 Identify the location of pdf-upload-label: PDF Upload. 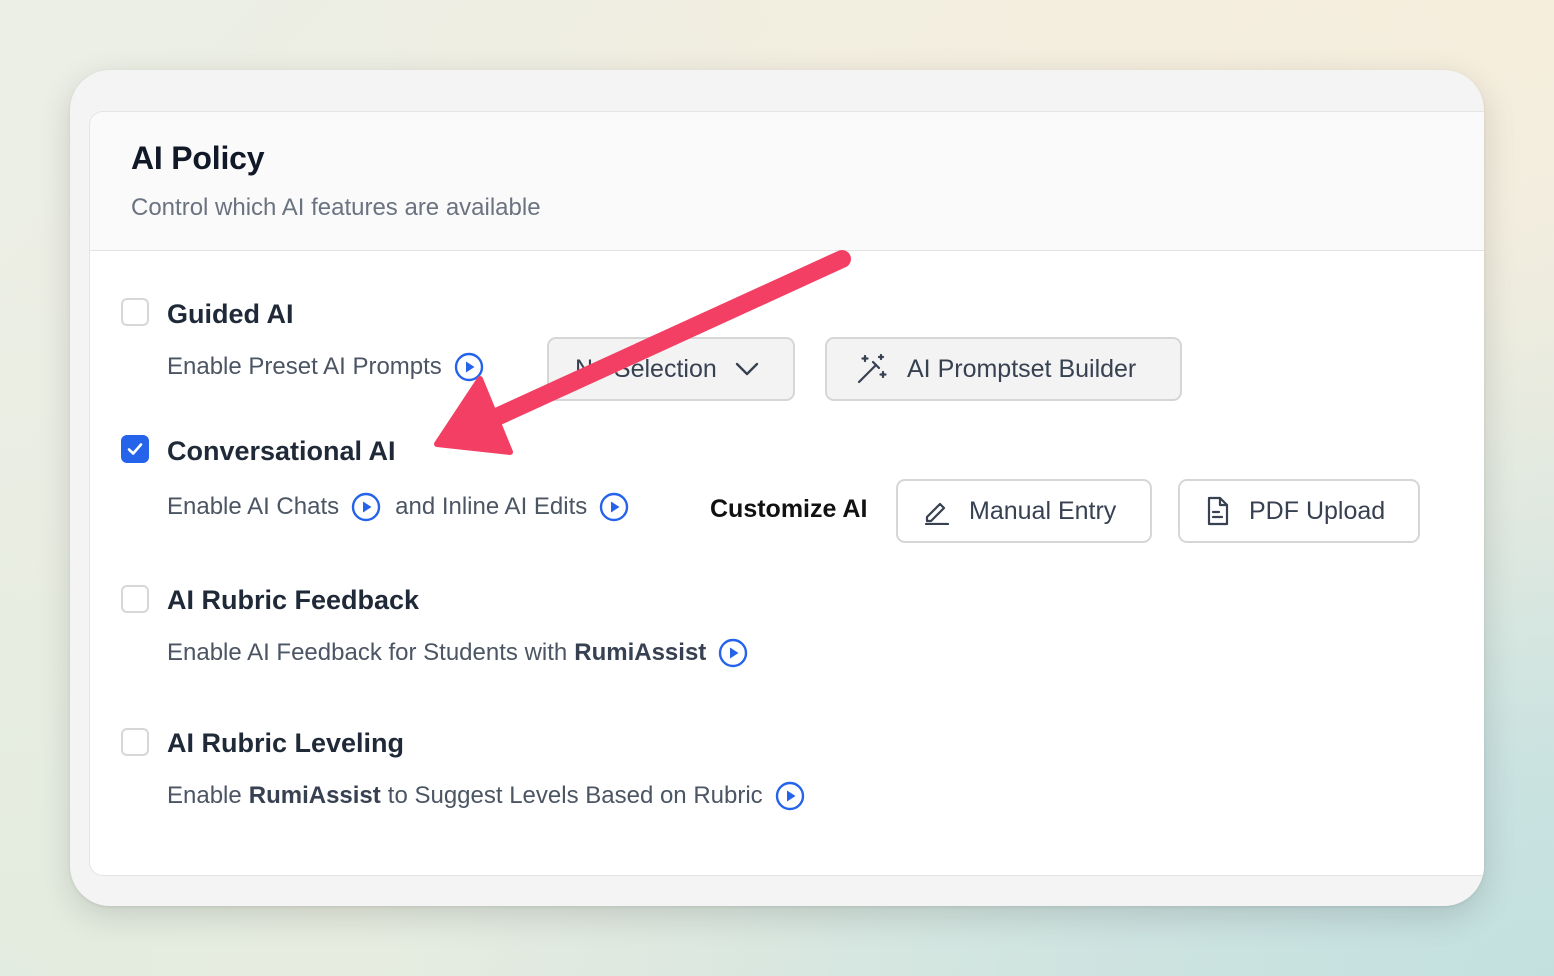
(1317, 510).